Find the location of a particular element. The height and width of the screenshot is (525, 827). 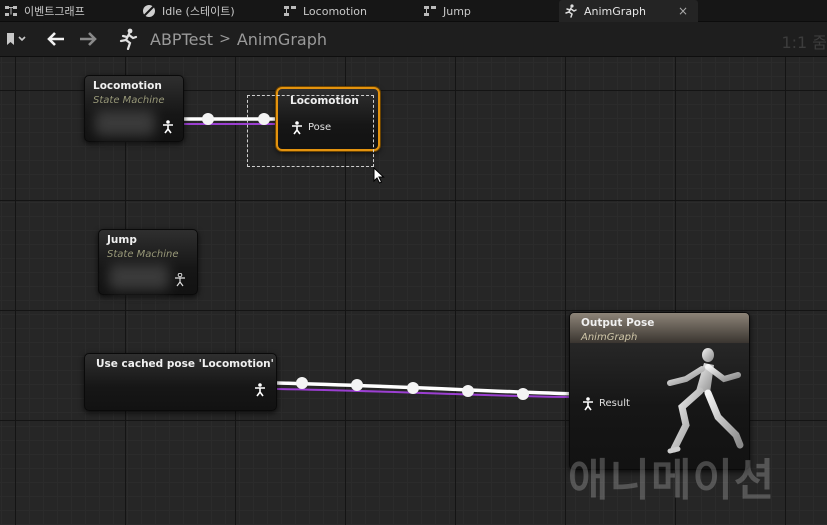

pin-label: Result is located at coordinates (614, 403).